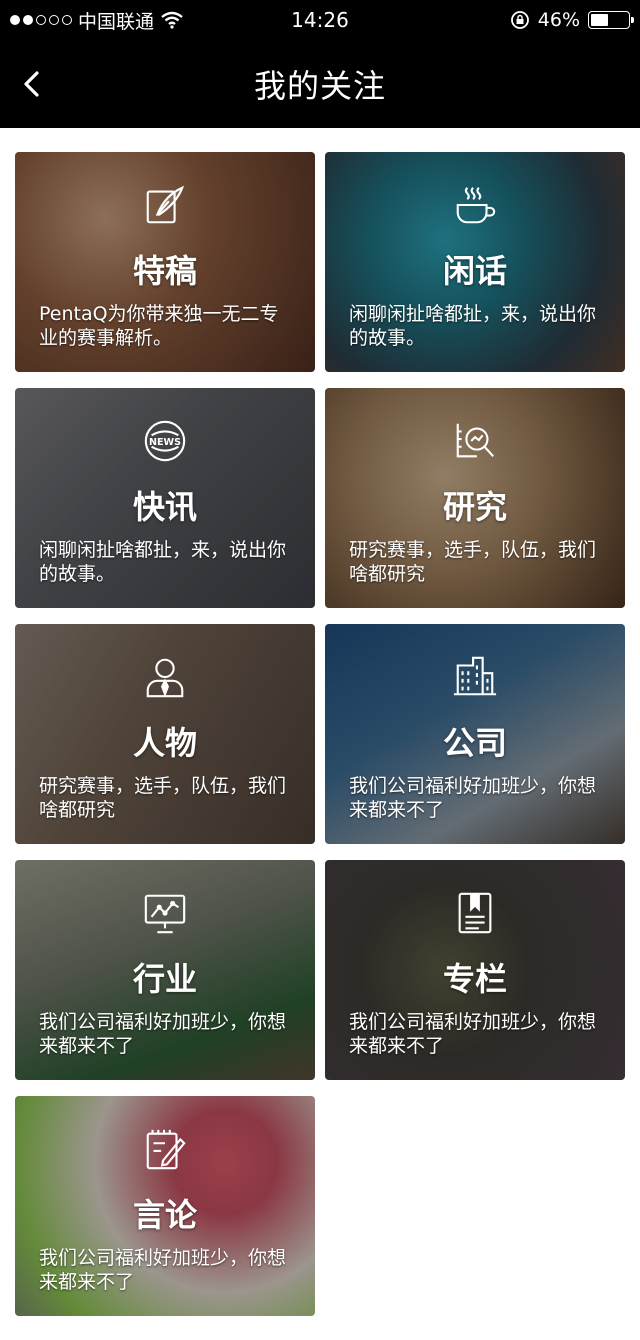 This screenshot has height=1340, width=640. I want to click on carrier-label: 中国联通, so click(116, 21).